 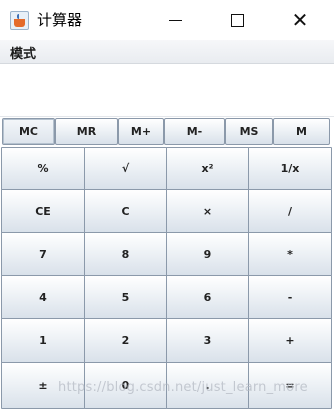 I want to click on decimal-button: ., so click(x=207, y=385).